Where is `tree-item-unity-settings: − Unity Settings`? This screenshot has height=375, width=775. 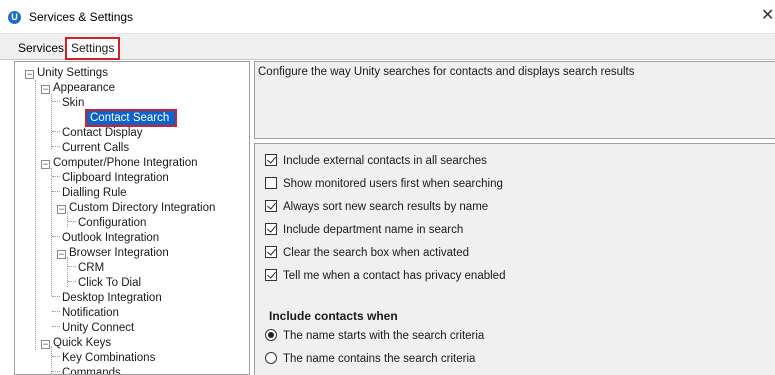 tree-item-unity-settings: − Unity Settings is located at coordinates (66, 73).